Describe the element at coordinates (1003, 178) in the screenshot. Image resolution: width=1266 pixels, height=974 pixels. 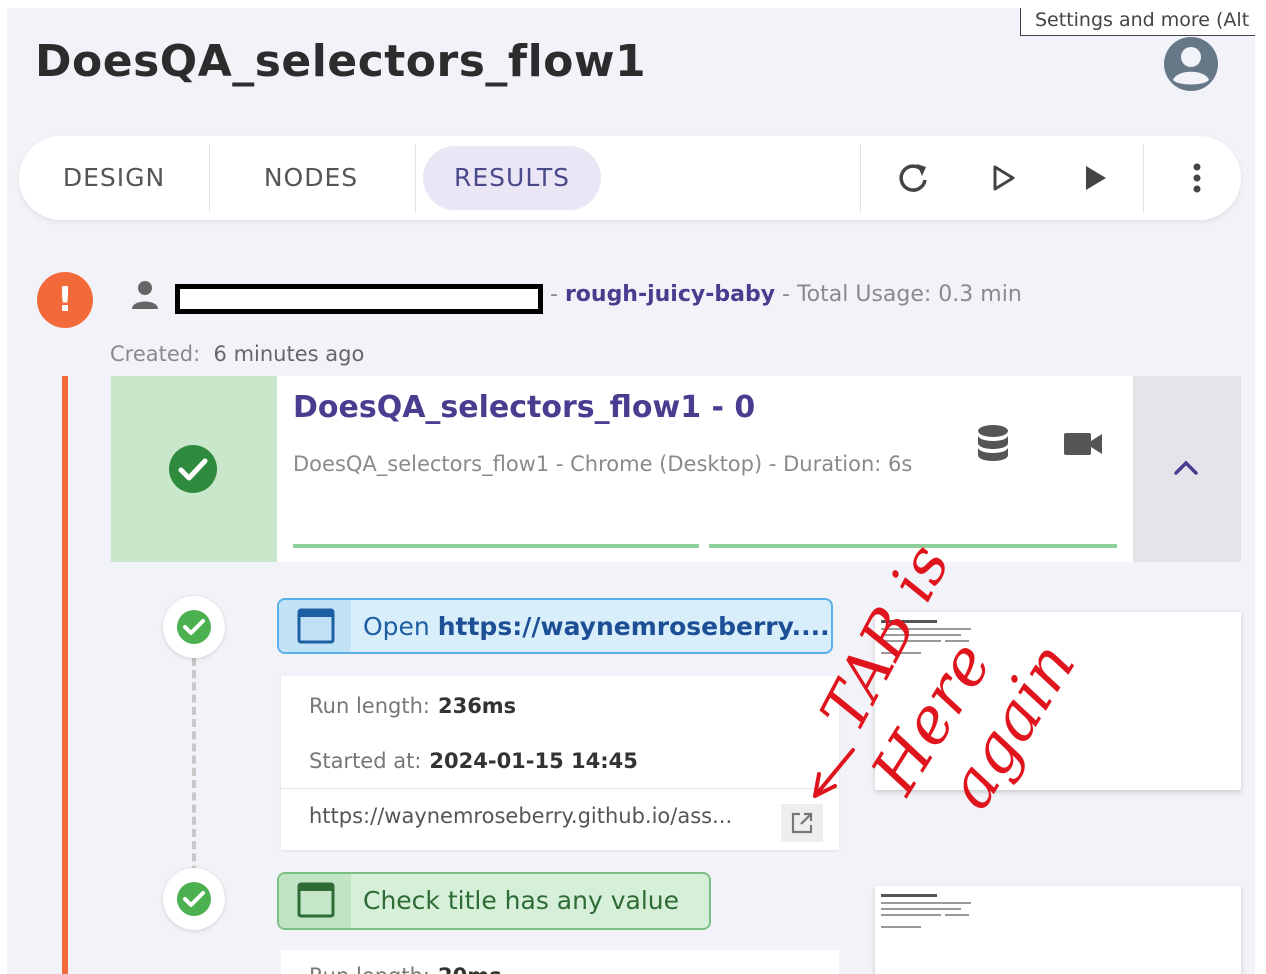
I see `play-outline-icon` at that location.